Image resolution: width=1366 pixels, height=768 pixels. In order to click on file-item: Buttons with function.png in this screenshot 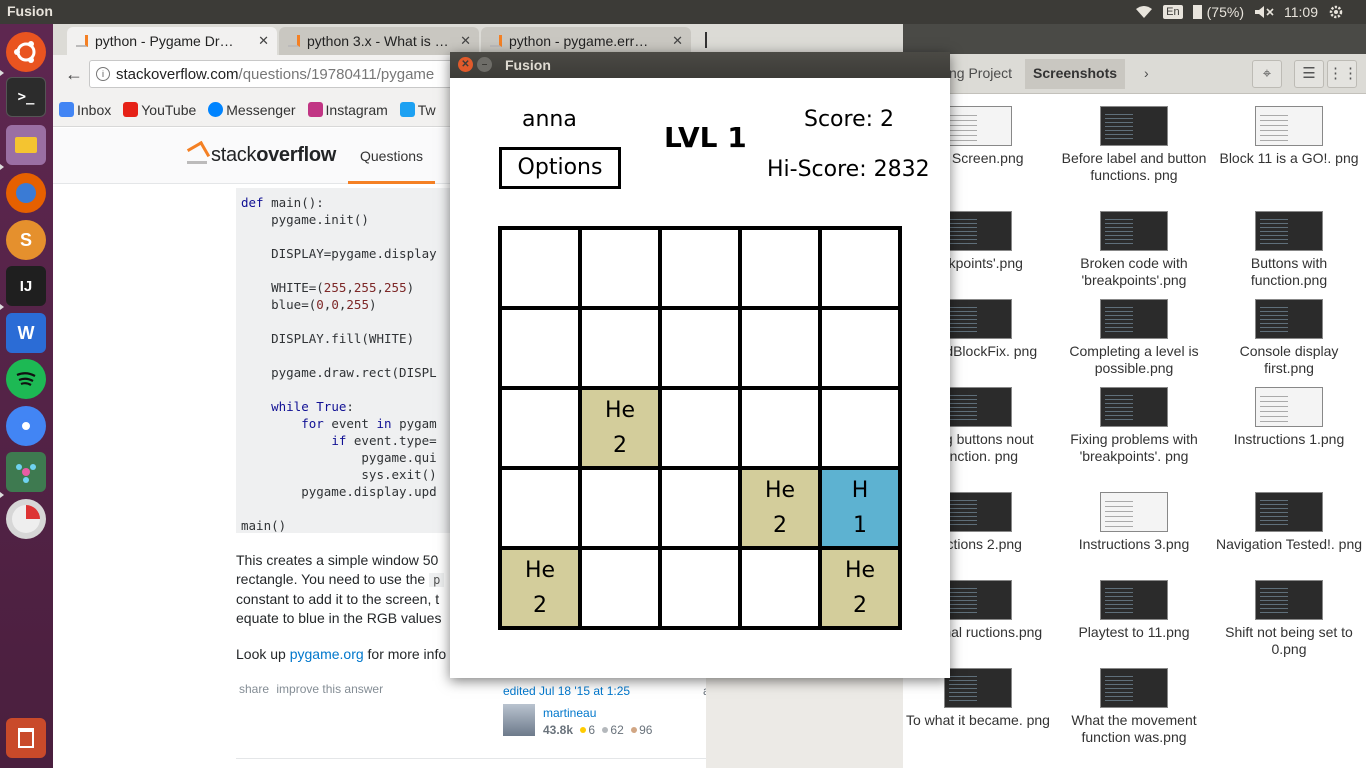, I will do `click(1289, 250)`.